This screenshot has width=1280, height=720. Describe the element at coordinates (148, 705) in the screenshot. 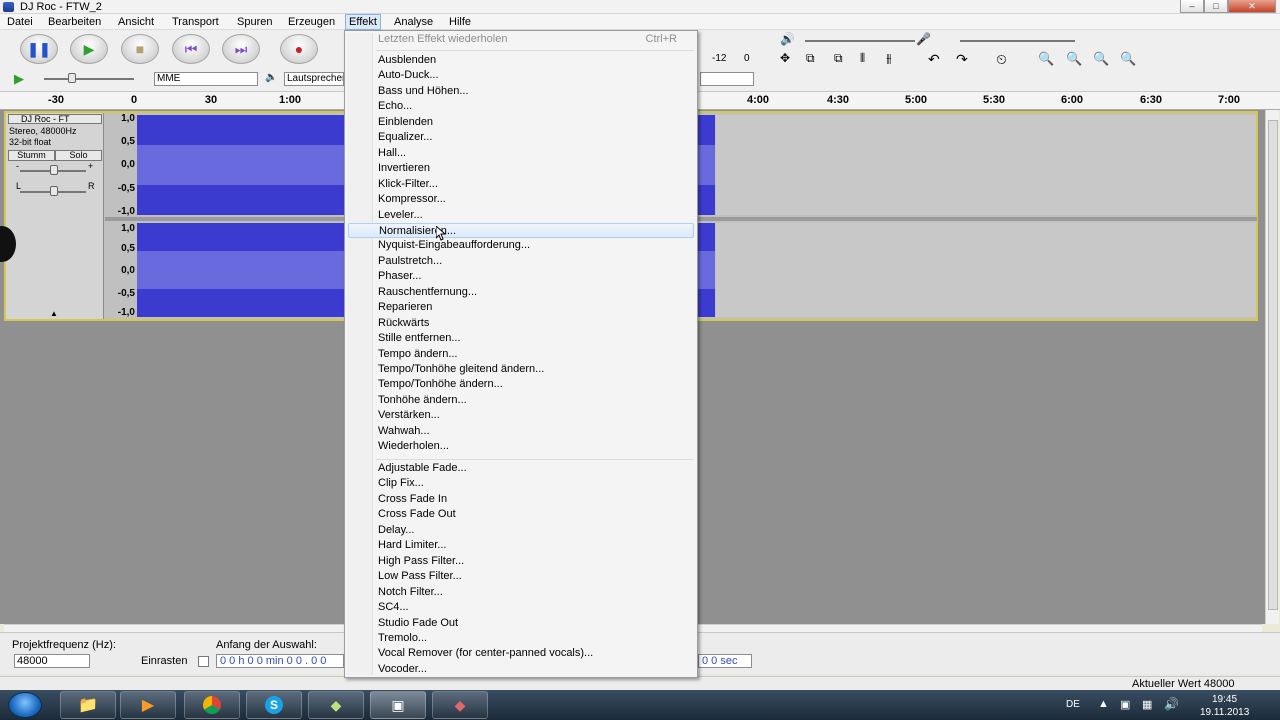

I see `taskbar-media-player: ▶` at that location.